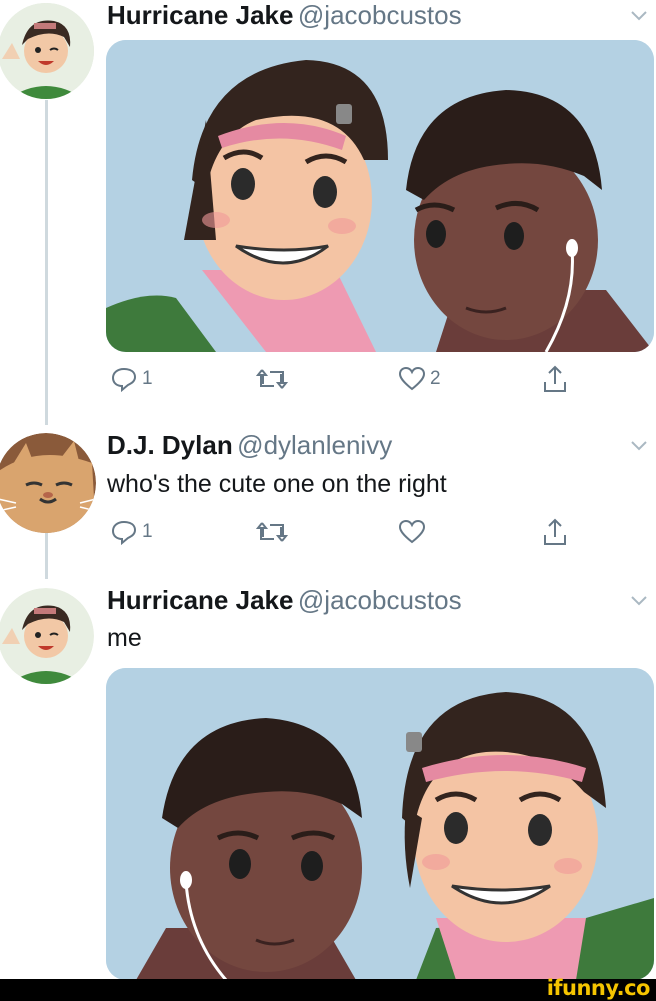 The height and width of the screenshot is (1001, 656). What do you see at coordinates (435, 378) in the screenshot?
I see `like-count: 2` at bounding box center [435, 378].